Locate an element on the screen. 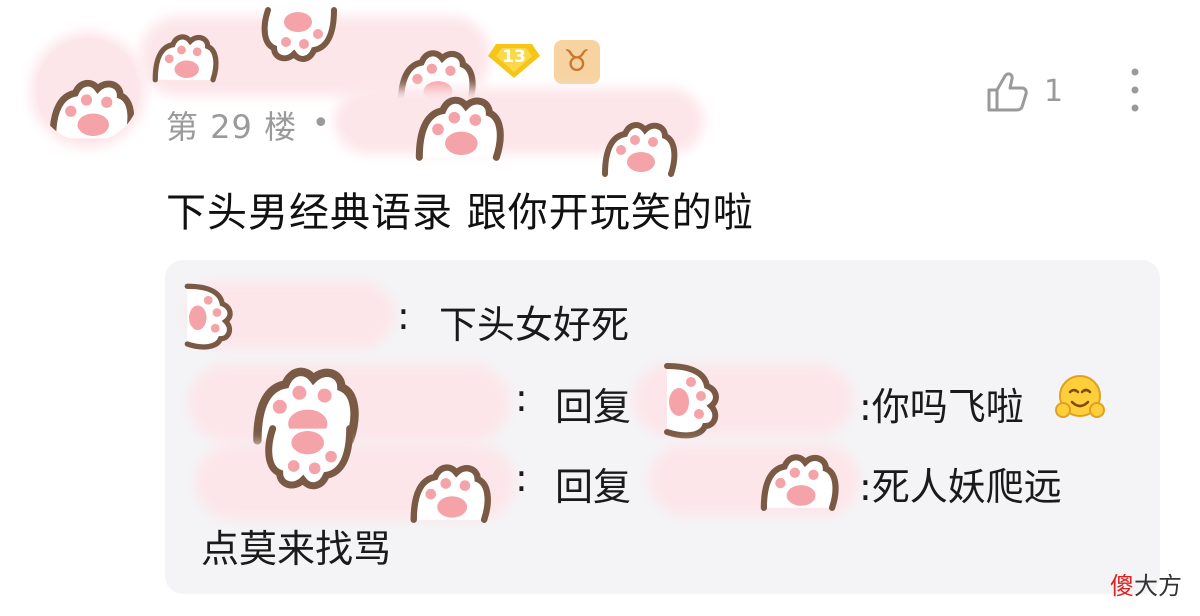 The image size is (1200, 616). more-button is located at coordinates (1135, 90).